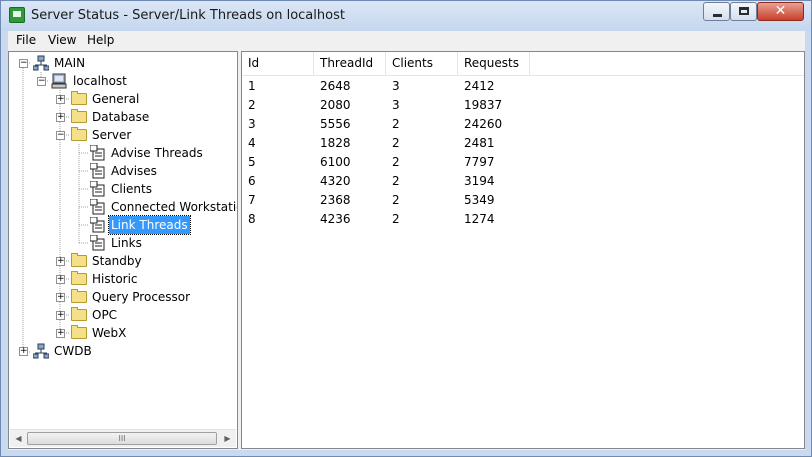 This screenshot has height=457, width=812. I want to click on list-header: Id ThreadId Clients Requests, so click(523, 64).